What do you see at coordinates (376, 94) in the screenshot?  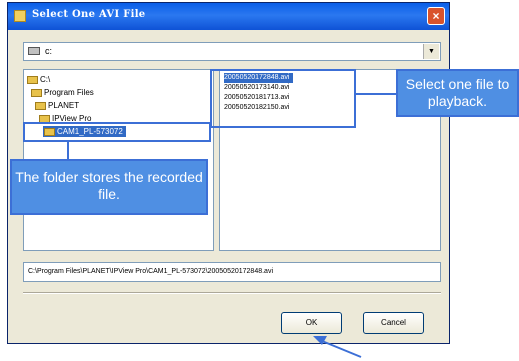 I see `file-callout-connector` at bounding box center [376, 94].